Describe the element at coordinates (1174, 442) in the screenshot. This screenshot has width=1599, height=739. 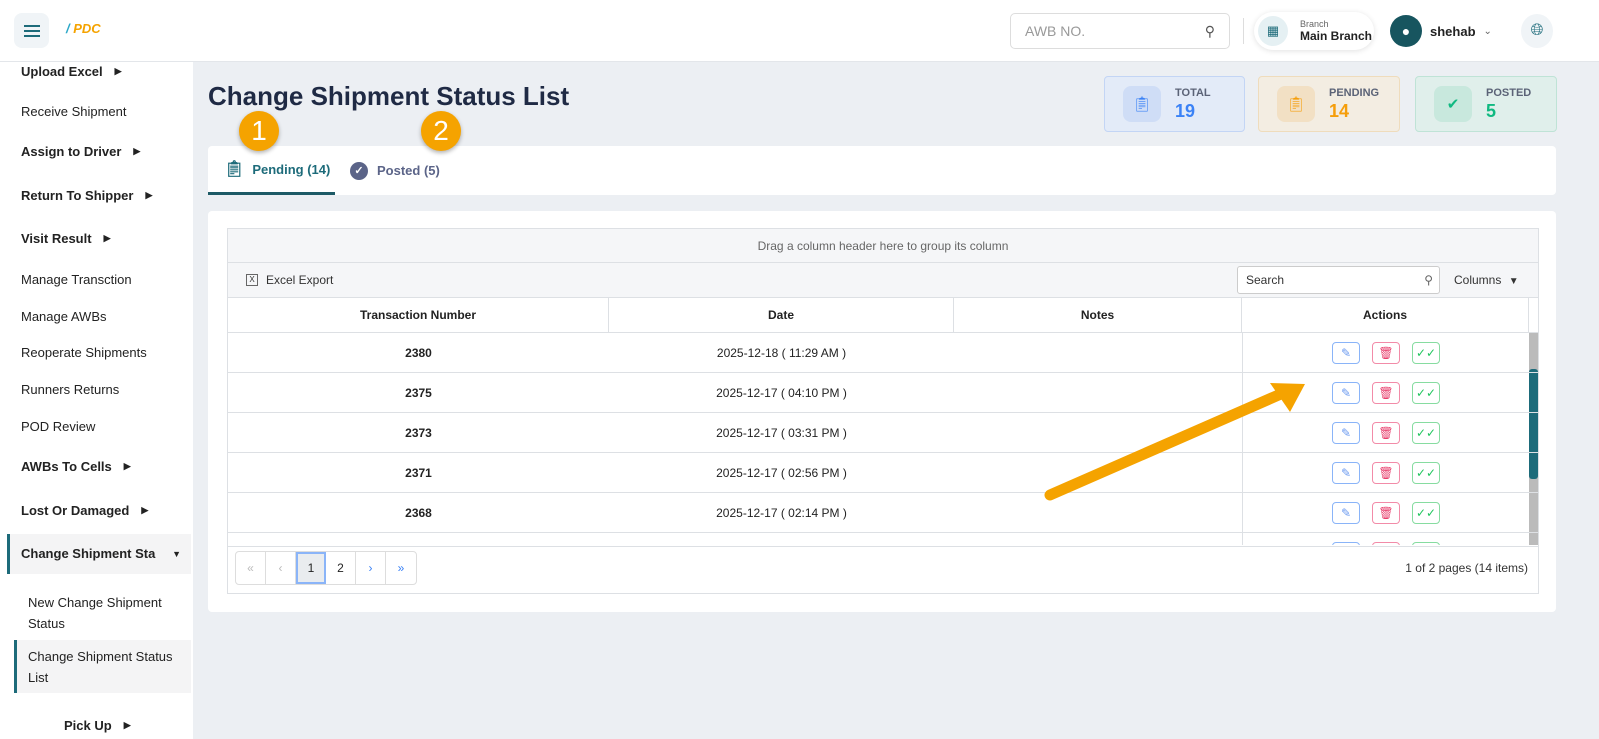
I see `annotation-arrow` at that location.